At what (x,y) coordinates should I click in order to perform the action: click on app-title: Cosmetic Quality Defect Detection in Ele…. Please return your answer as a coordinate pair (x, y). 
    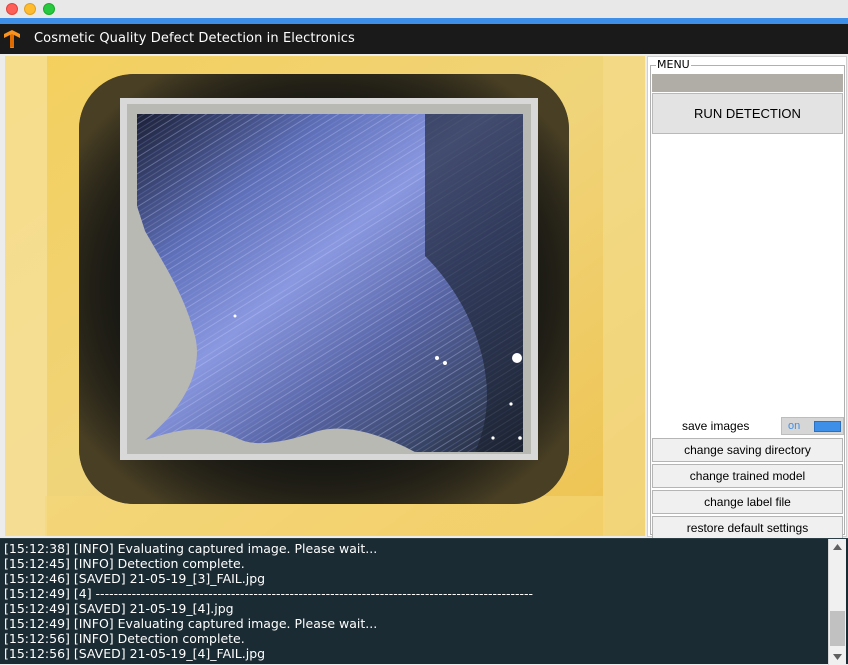
    Looking at the image, I should click on (194, 38).